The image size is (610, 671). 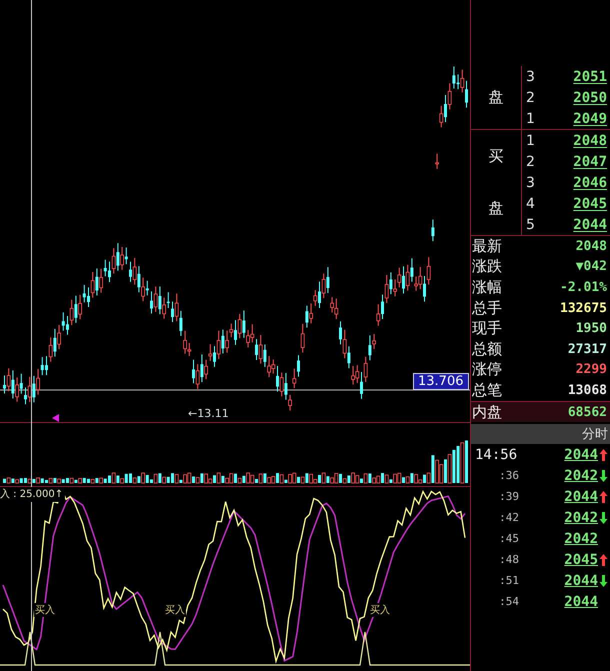 I want to click on stat-value: ▼042, so click(x=591, y=266).